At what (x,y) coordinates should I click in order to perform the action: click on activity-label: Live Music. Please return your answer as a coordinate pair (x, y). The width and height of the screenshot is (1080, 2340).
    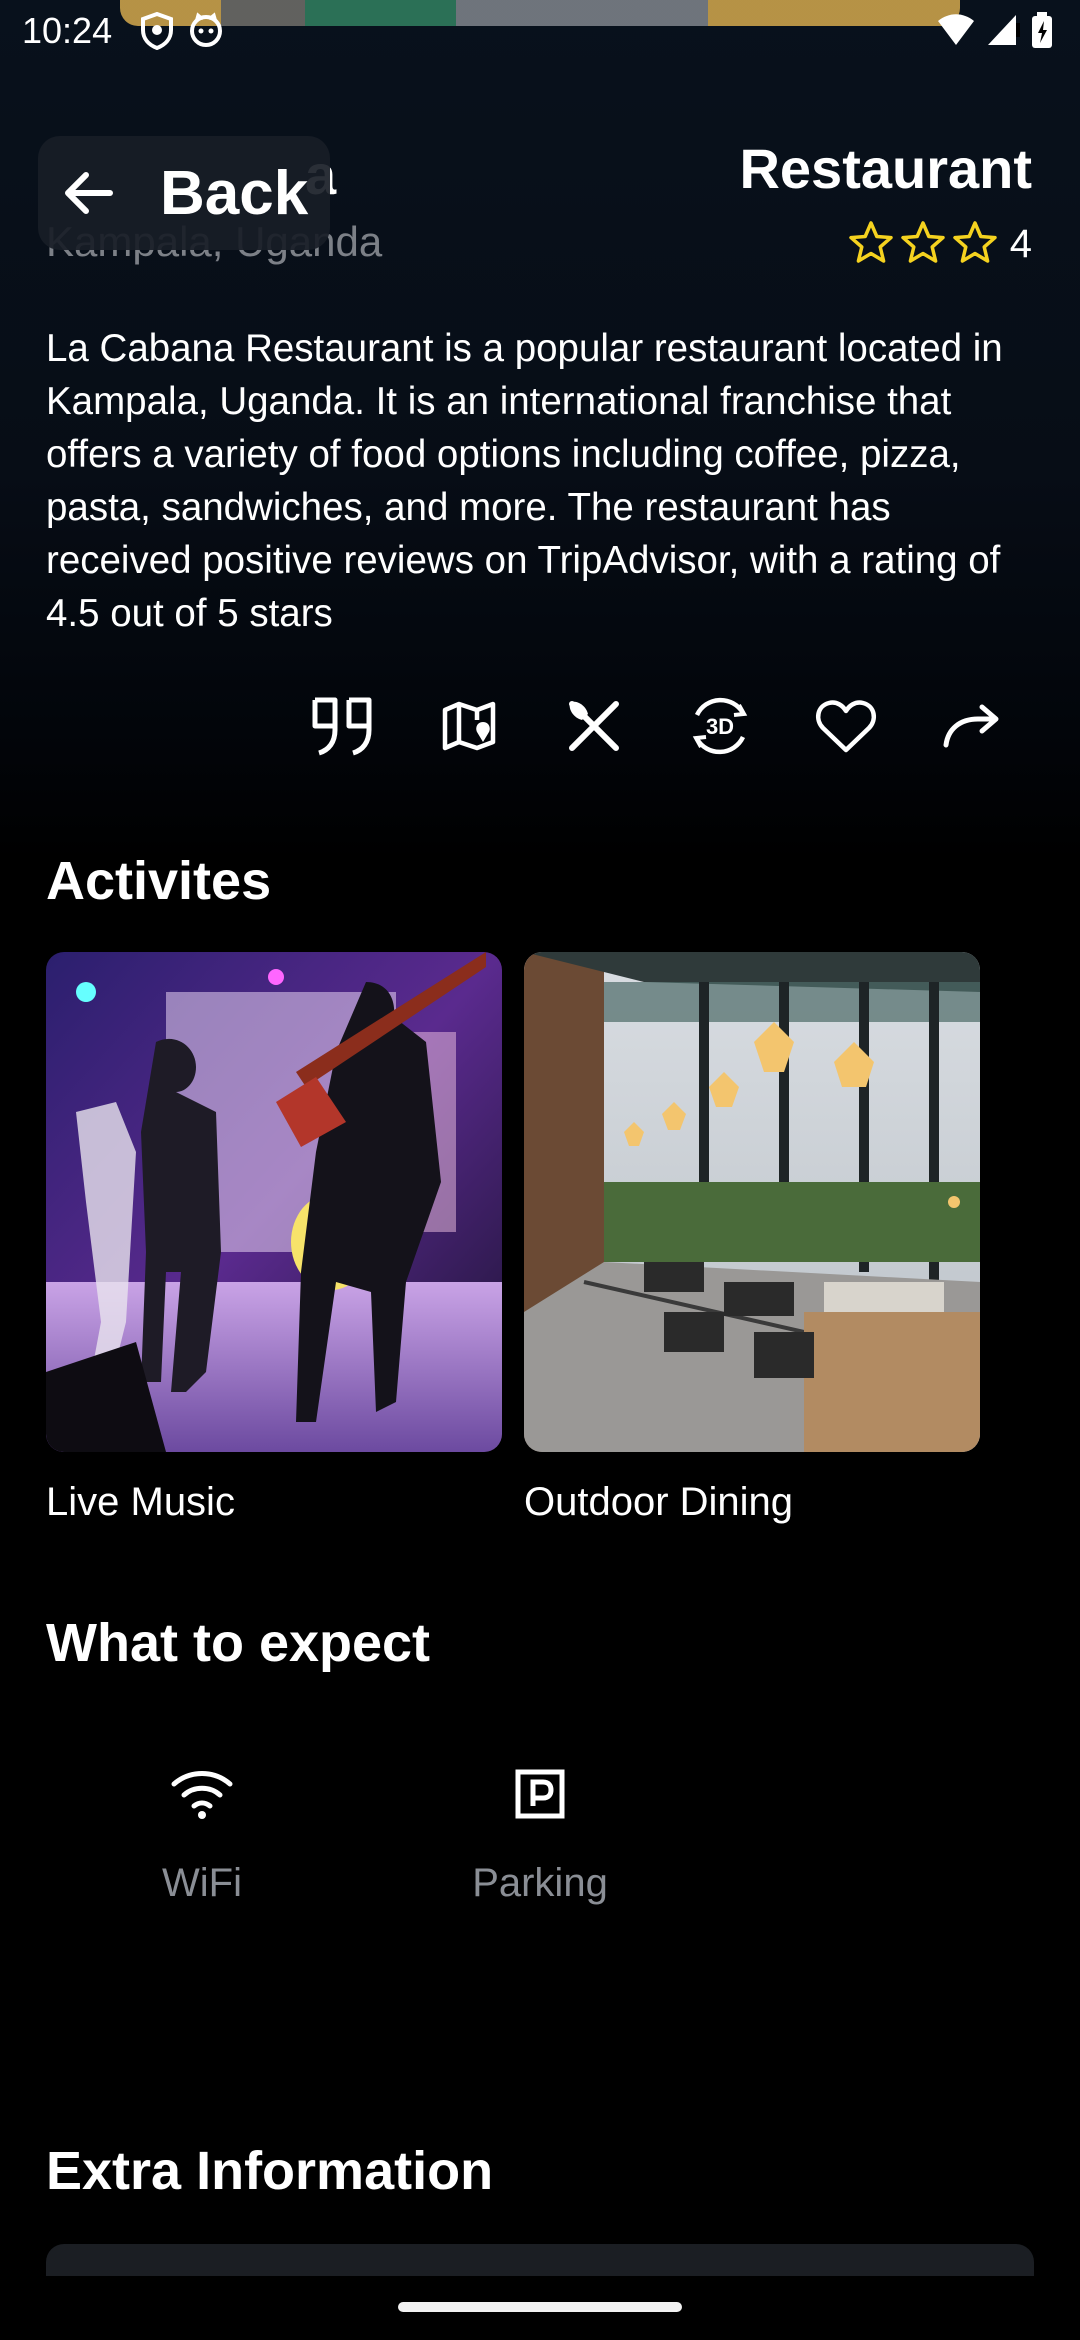
    Looking at the image, I should click on (140, 1502).